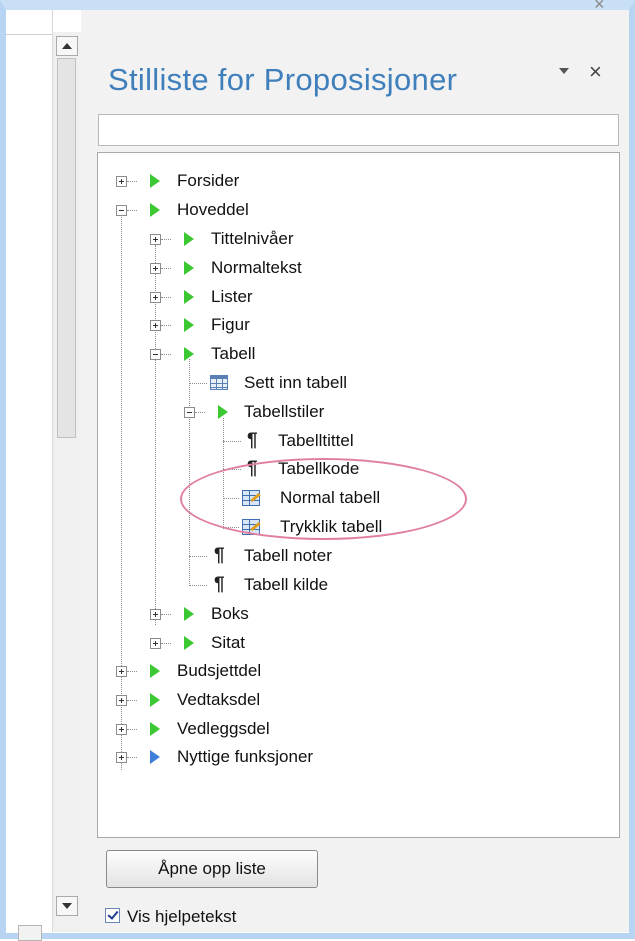 This screenshot has height=941, width=635. Describe the element at coordinates (219, 382) in the screenshot. I see `insert-table-icon` at that location.